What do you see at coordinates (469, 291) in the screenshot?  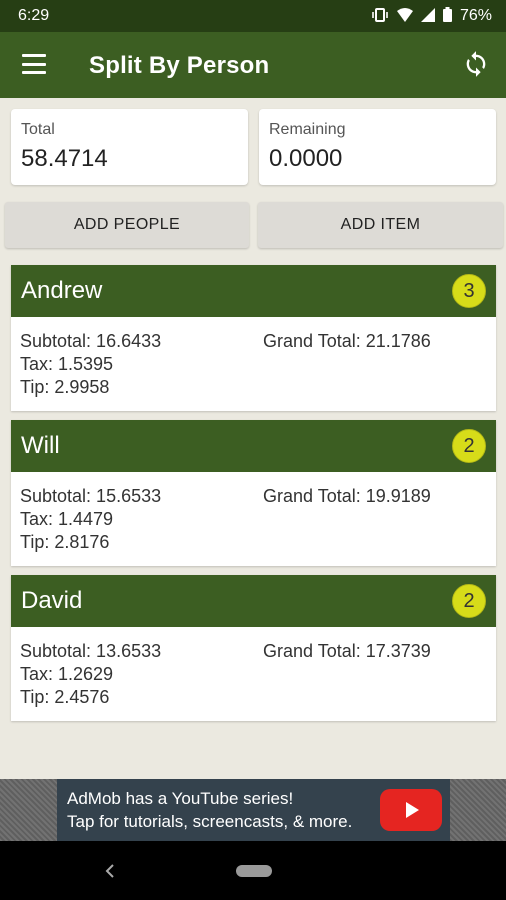 I see `item-count-badge: 3` at bounding box center [469, 291].